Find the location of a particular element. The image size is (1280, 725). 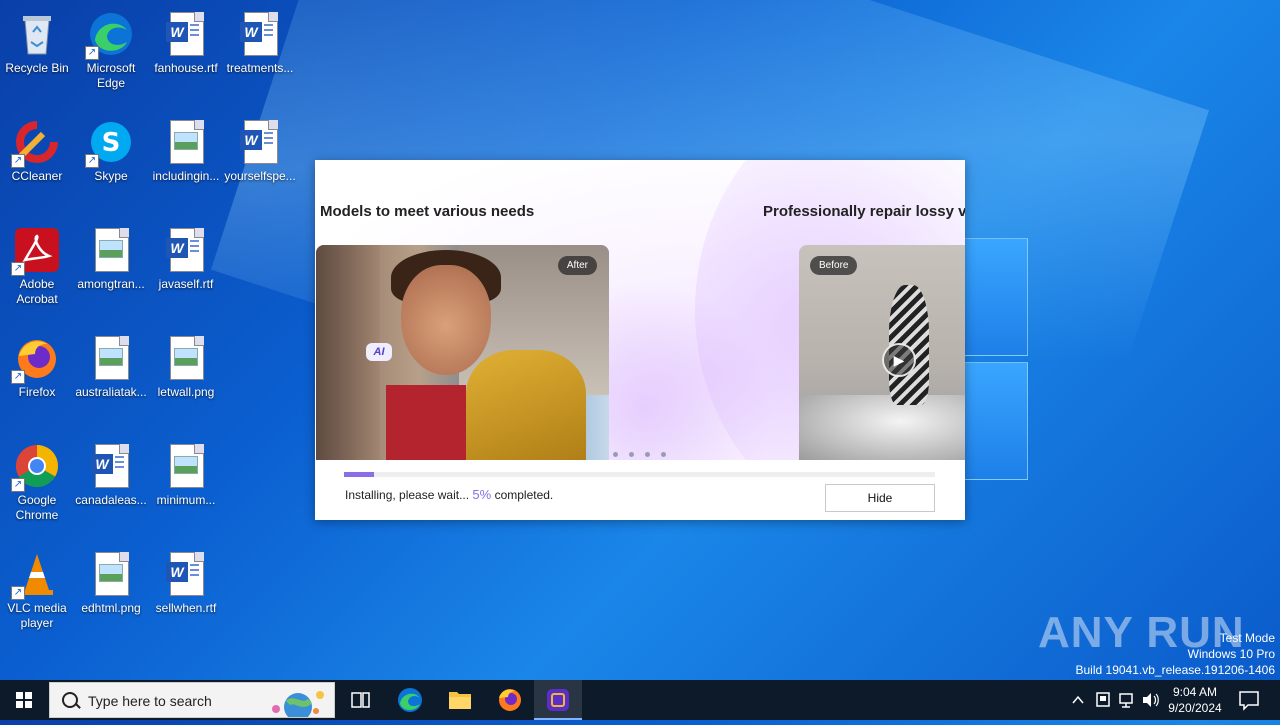

chevron-up-icon is located at coordinates (1078, 699).